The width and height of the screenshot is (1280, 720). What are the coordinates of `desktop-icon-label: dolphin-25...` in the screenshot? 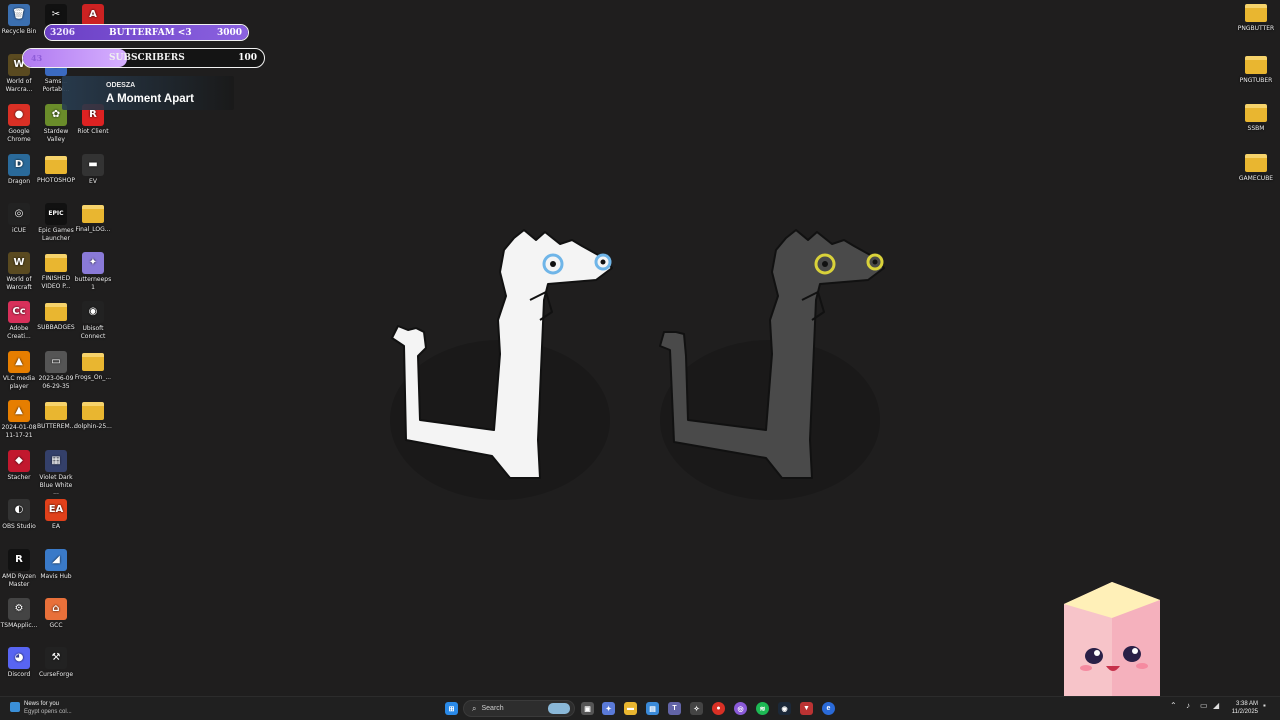 It's located at (93, 426).